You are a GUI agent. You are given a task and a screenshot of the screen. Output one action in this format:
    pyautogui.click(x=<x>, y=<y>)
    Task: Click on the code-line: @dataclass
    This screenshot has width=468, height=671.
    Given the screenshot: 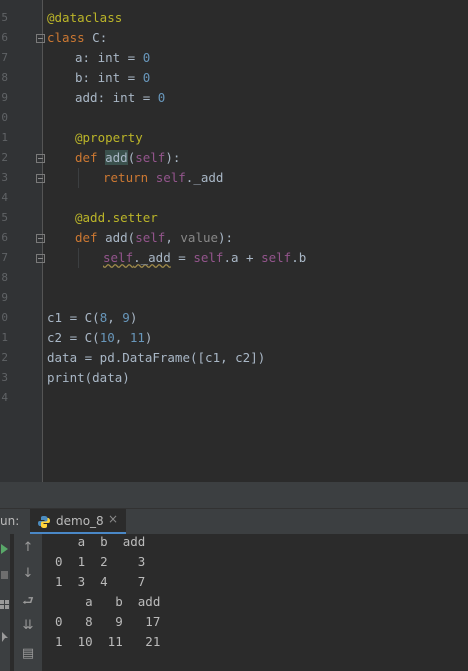 What is the action you would take?
    pyautogui.click(x=85, y=17)
    